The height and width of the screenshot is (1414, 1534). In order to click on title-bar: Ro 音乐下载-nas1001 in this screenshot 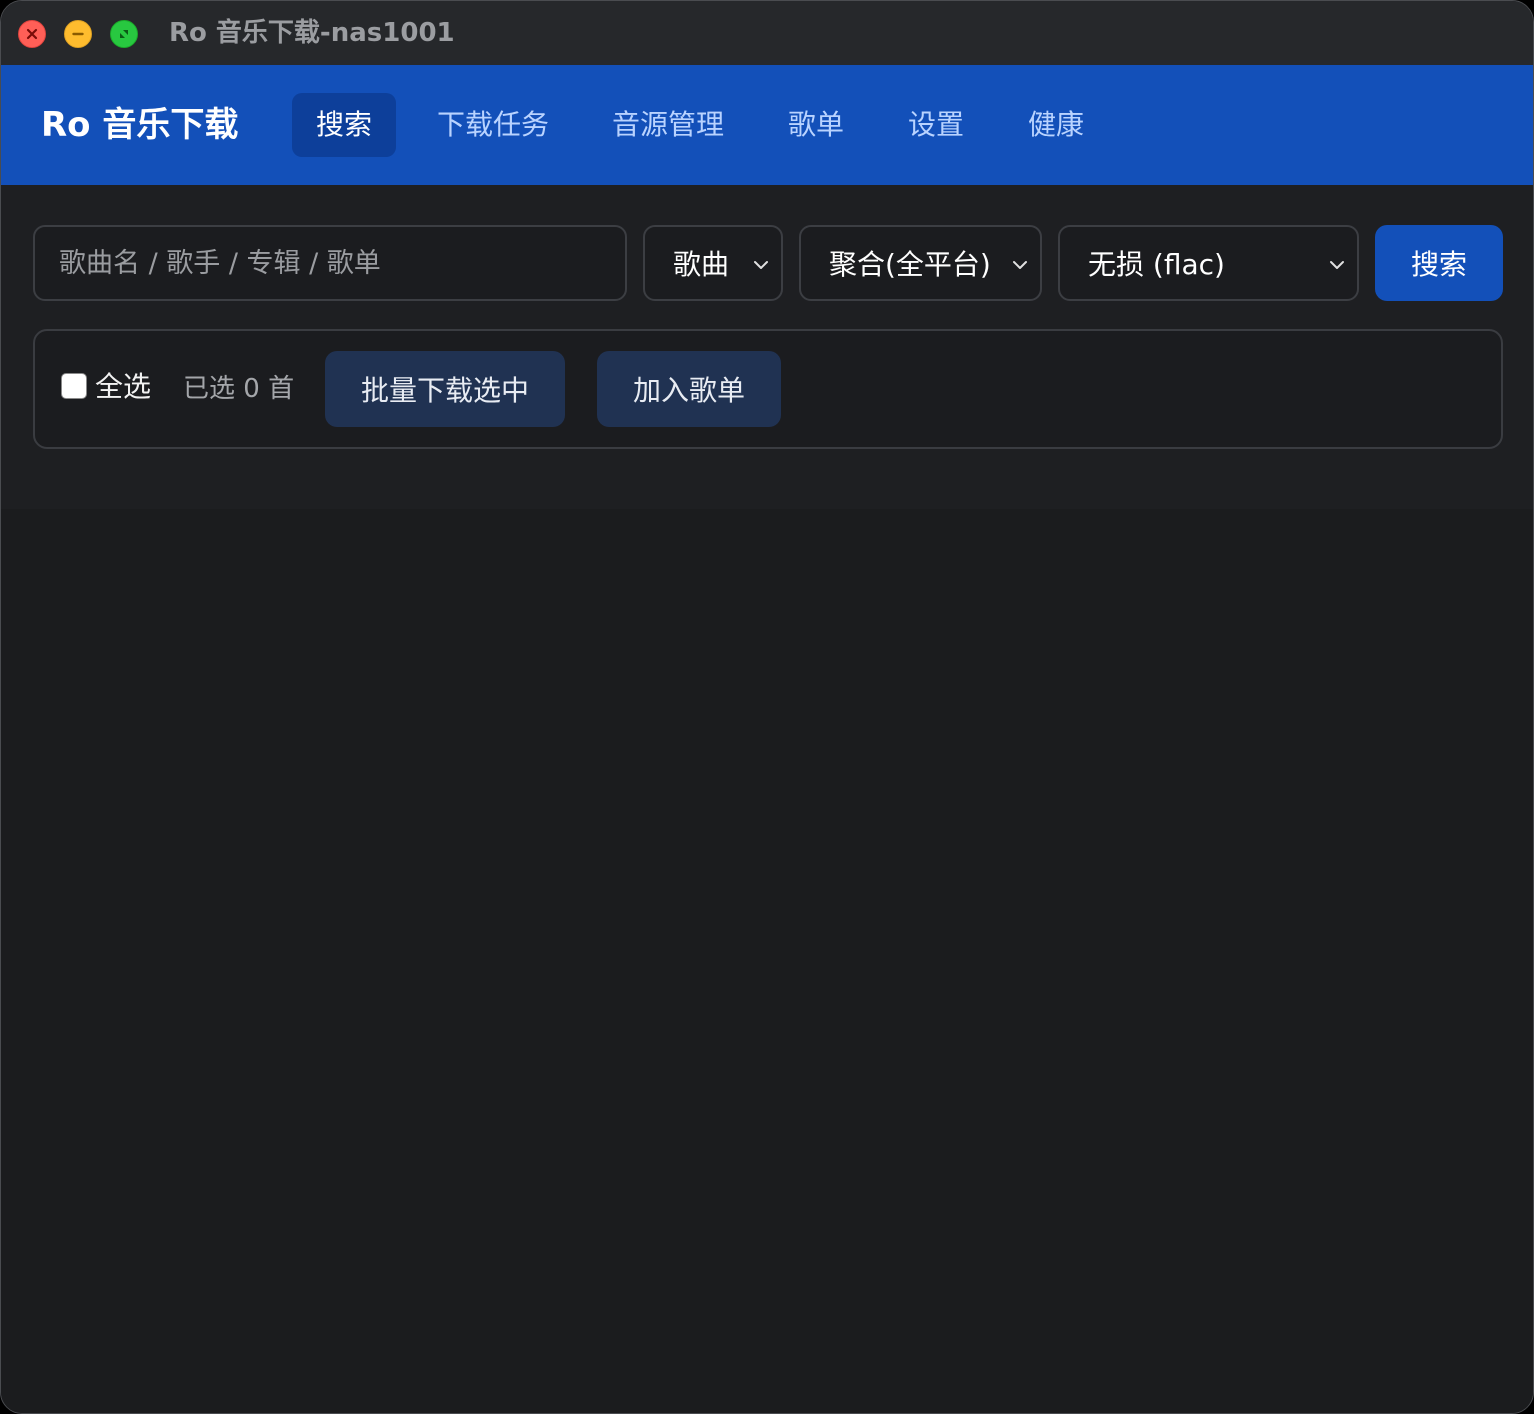, I will do `click(767, 33)`.